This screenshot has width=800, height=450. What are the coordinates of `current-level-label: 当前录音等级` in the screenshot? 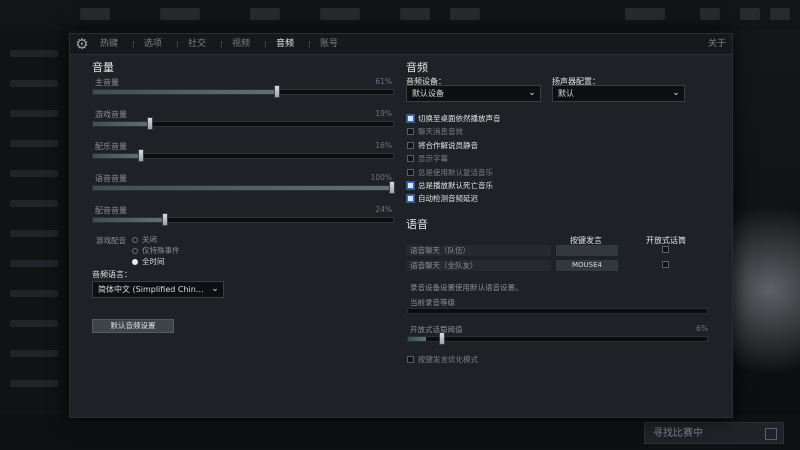 It's located at (432, 302).